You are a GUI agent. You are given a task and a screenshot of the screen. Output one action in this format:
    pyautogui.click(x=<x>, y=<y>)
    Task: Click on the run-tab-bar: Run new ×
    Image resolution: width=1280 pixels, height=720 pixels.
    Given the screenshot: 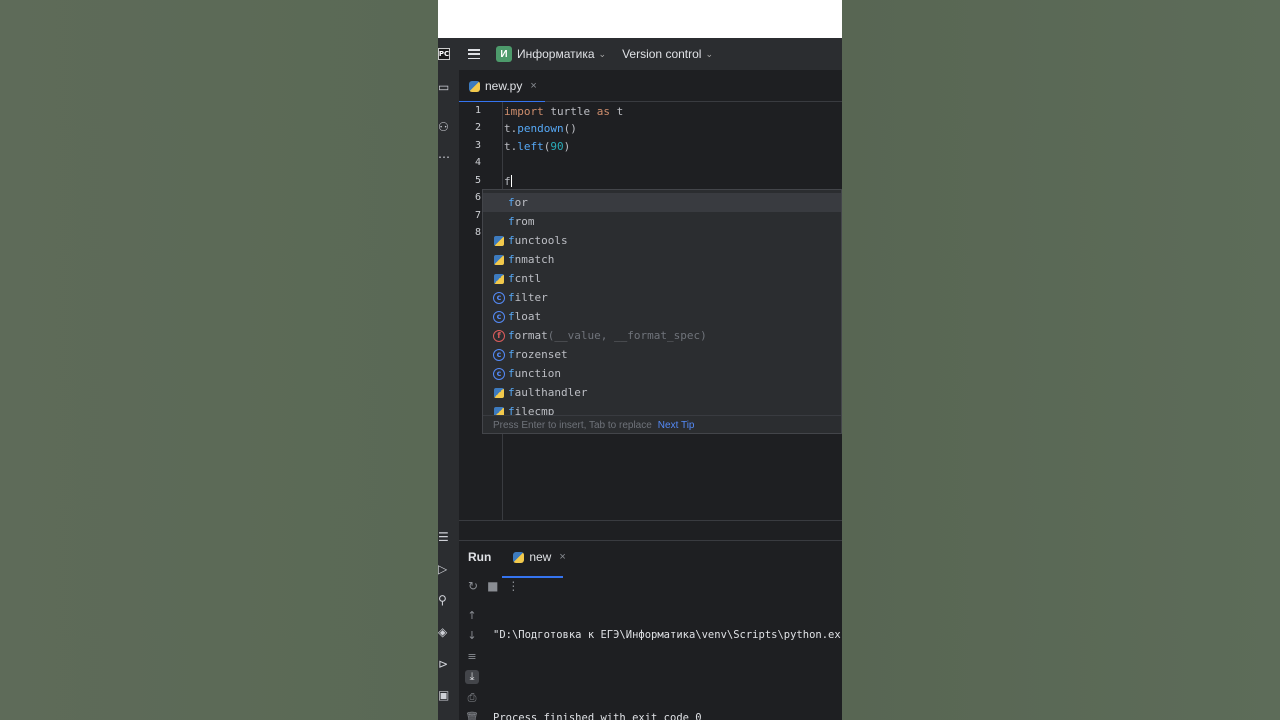 What is the action you would take?
    pyautogui.click(x=650, y=559)
    